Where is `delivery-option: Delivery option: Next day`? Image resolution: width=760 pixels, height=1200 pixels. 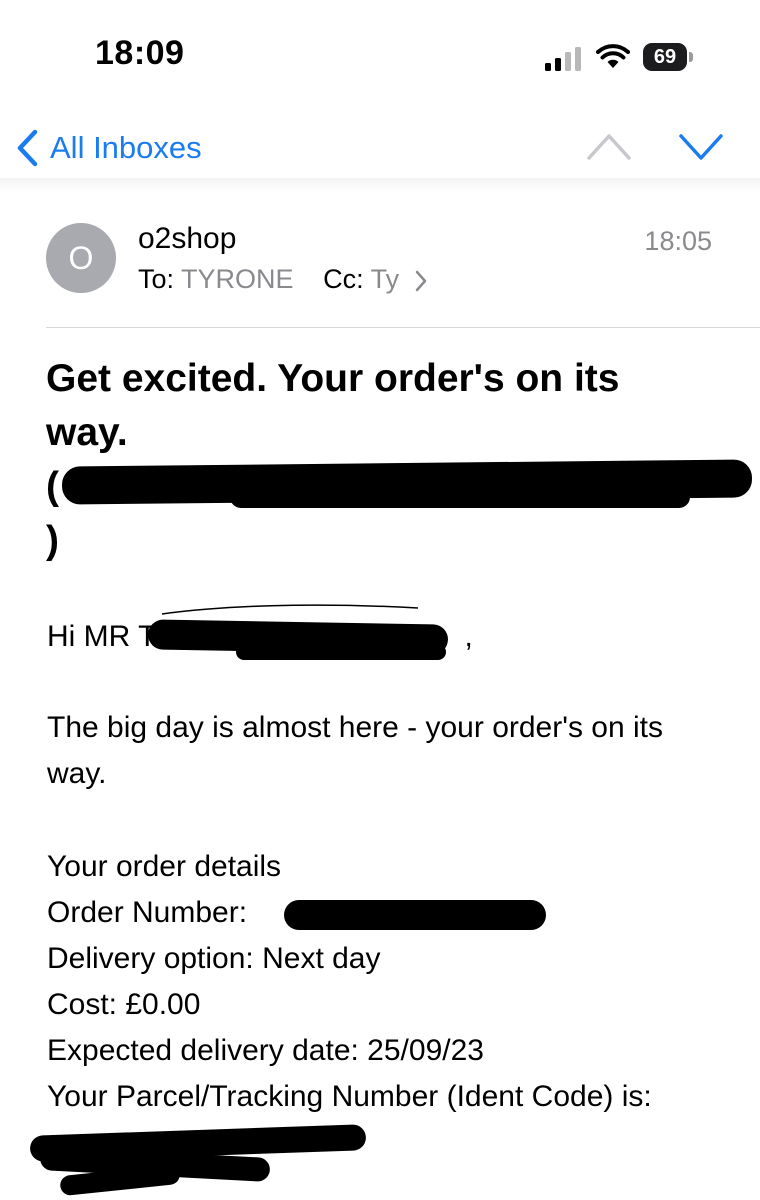 delivery-option: Delivery option: Next day is located at coordinates (214, 958).